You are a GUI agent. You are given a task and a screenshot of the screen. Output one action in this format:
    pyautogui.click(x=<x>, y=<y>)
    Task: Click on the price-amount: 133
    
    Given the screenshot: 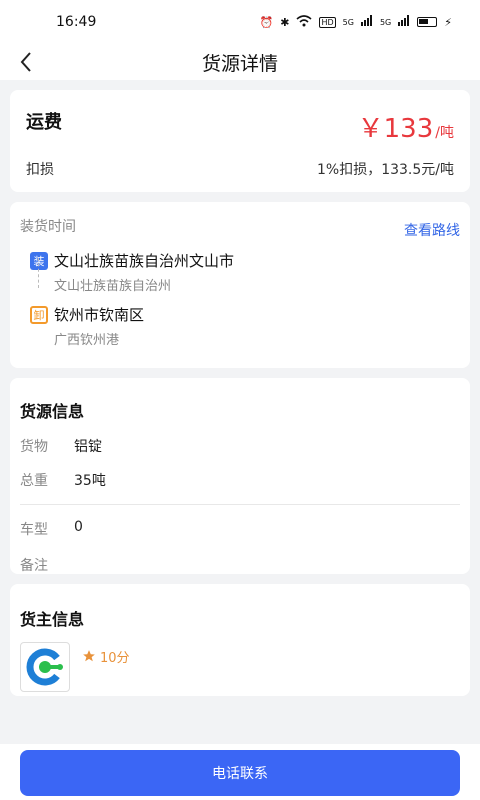 What is the action you would take?
    pyautogui.click(x=408, y=129)
    